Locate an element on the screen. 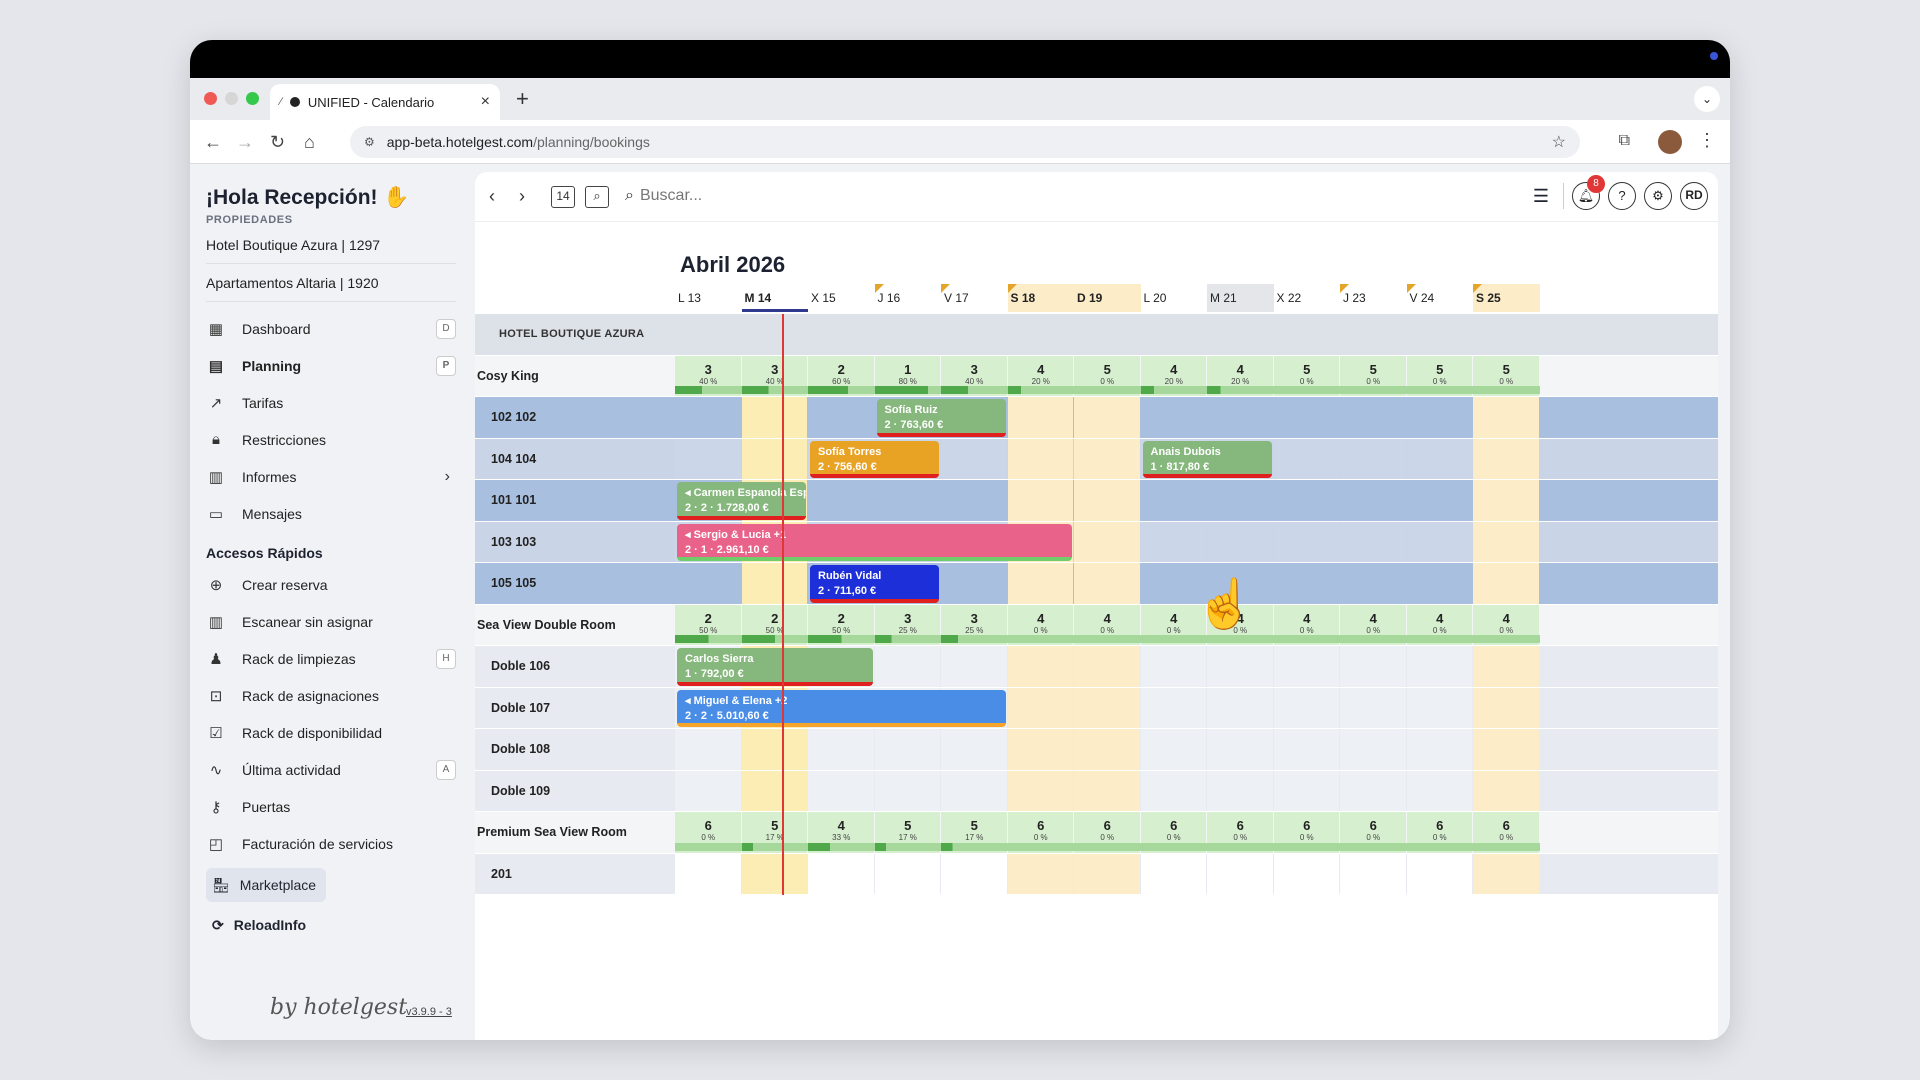 The width and height of the screenshot is (1920, 1080). tab-search-button: ⌄ is located at coordinates (1707, 99).